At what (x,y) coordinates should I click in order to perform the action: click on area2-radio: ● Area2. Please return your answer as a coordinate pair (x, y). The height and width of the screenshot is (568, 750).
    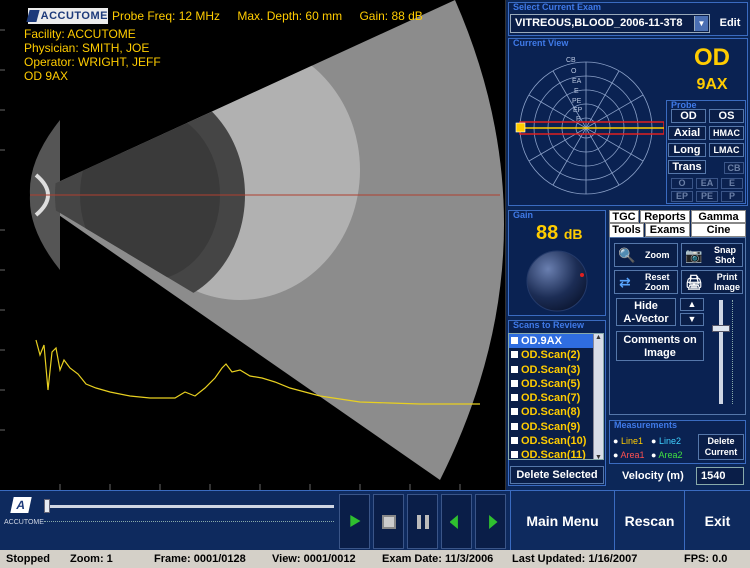
    Looking at the image, I should click on (666, 455).